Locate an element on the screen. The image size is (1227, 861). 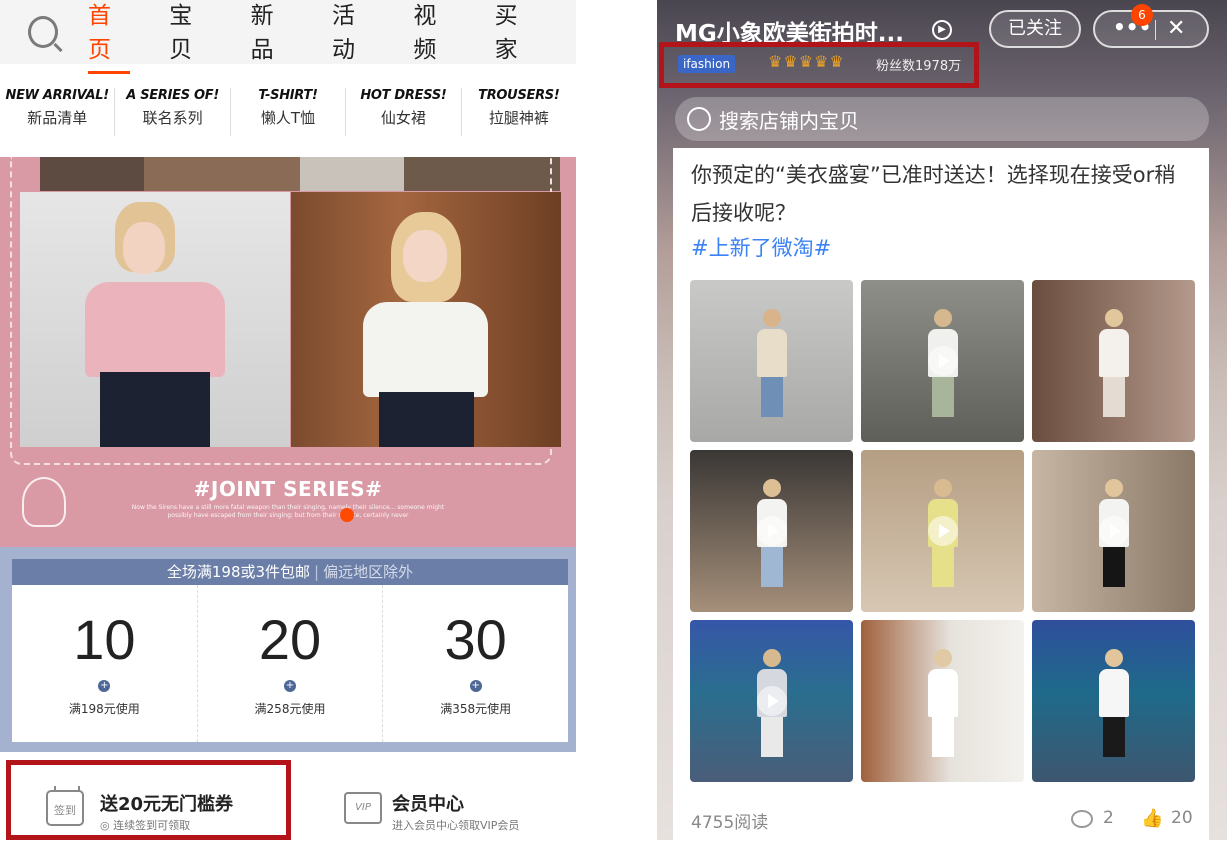
vip-center-subtitle: 进入会员中心领取VIP会员 is located at coordinates (456, 825).